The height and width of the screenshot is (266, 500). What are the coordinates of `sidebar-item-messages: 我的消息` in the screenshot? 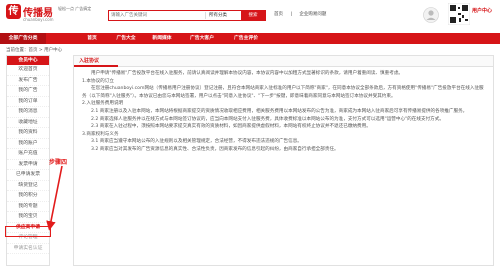 It's located at (28, 112).